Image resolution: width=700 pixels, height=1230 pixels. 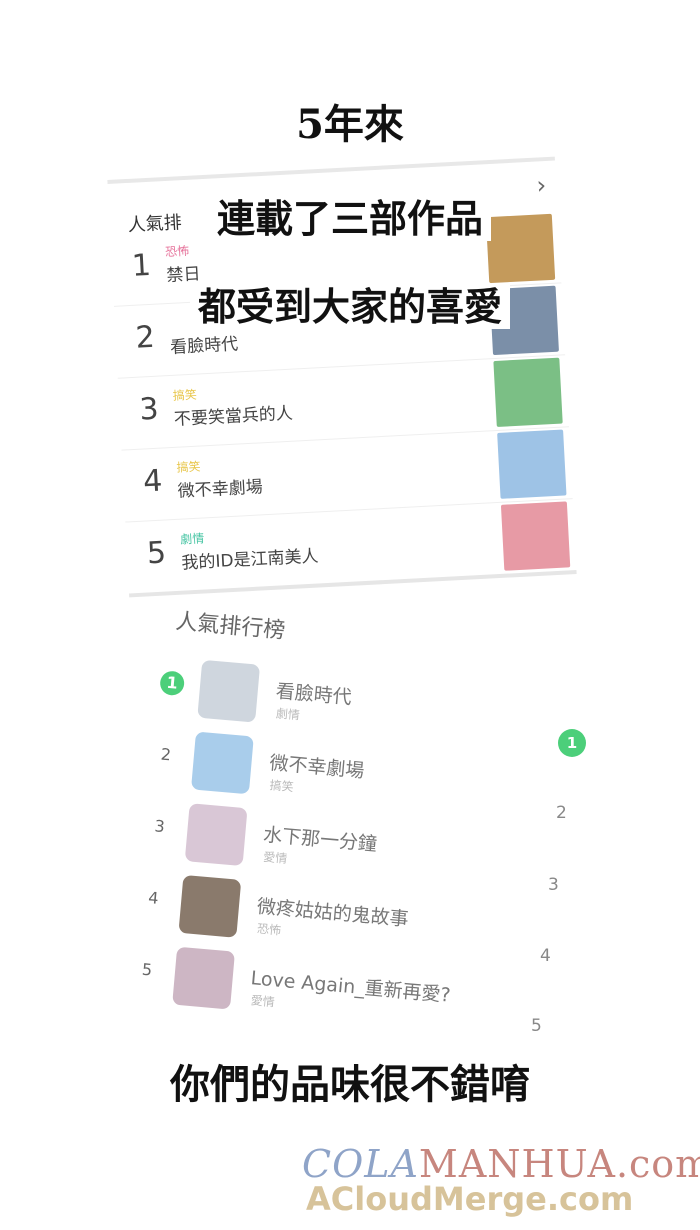 I want to click on side-rank-number: 2, so click(x=561, y=813).